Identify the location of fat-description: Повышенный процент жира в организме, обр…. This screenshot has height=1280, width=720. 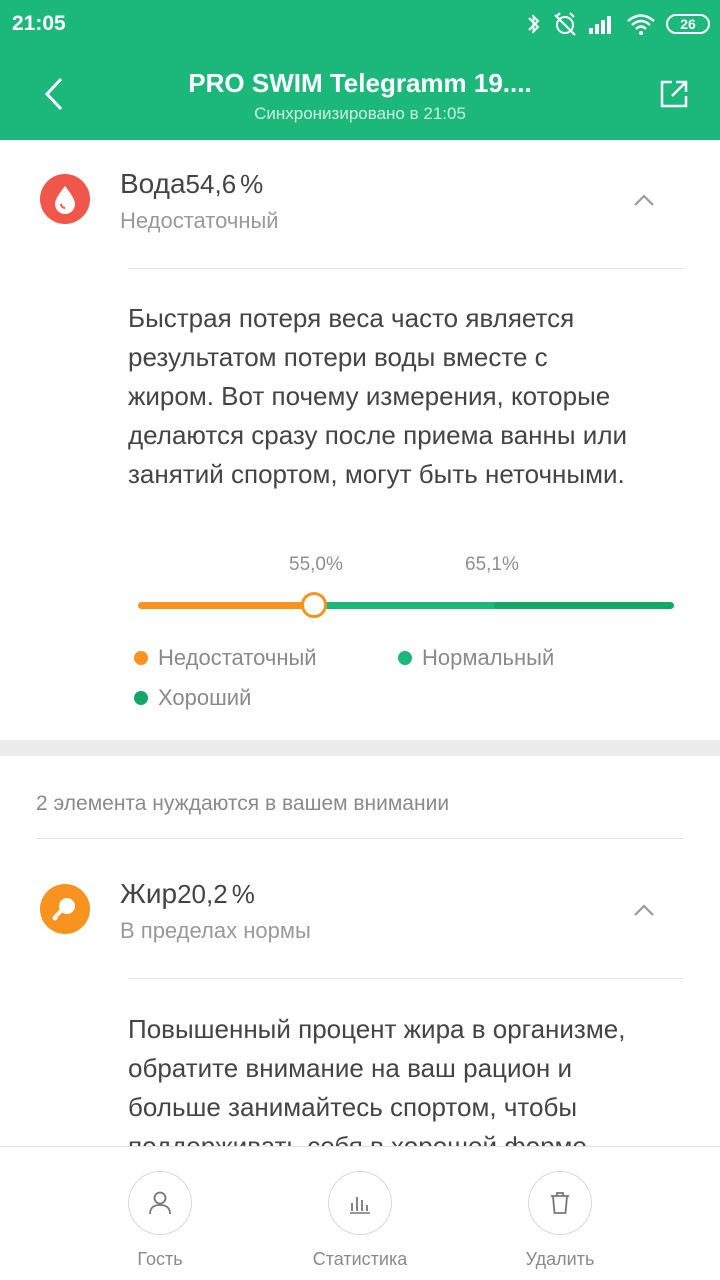
(408, 1088).